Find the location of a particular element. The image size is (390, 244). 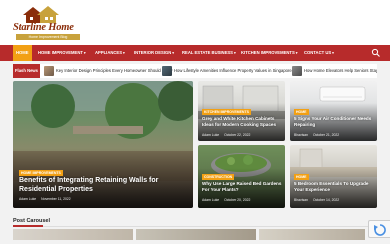

nav-label: INTERIOR DESIGN is located at coordinates (153, 52).